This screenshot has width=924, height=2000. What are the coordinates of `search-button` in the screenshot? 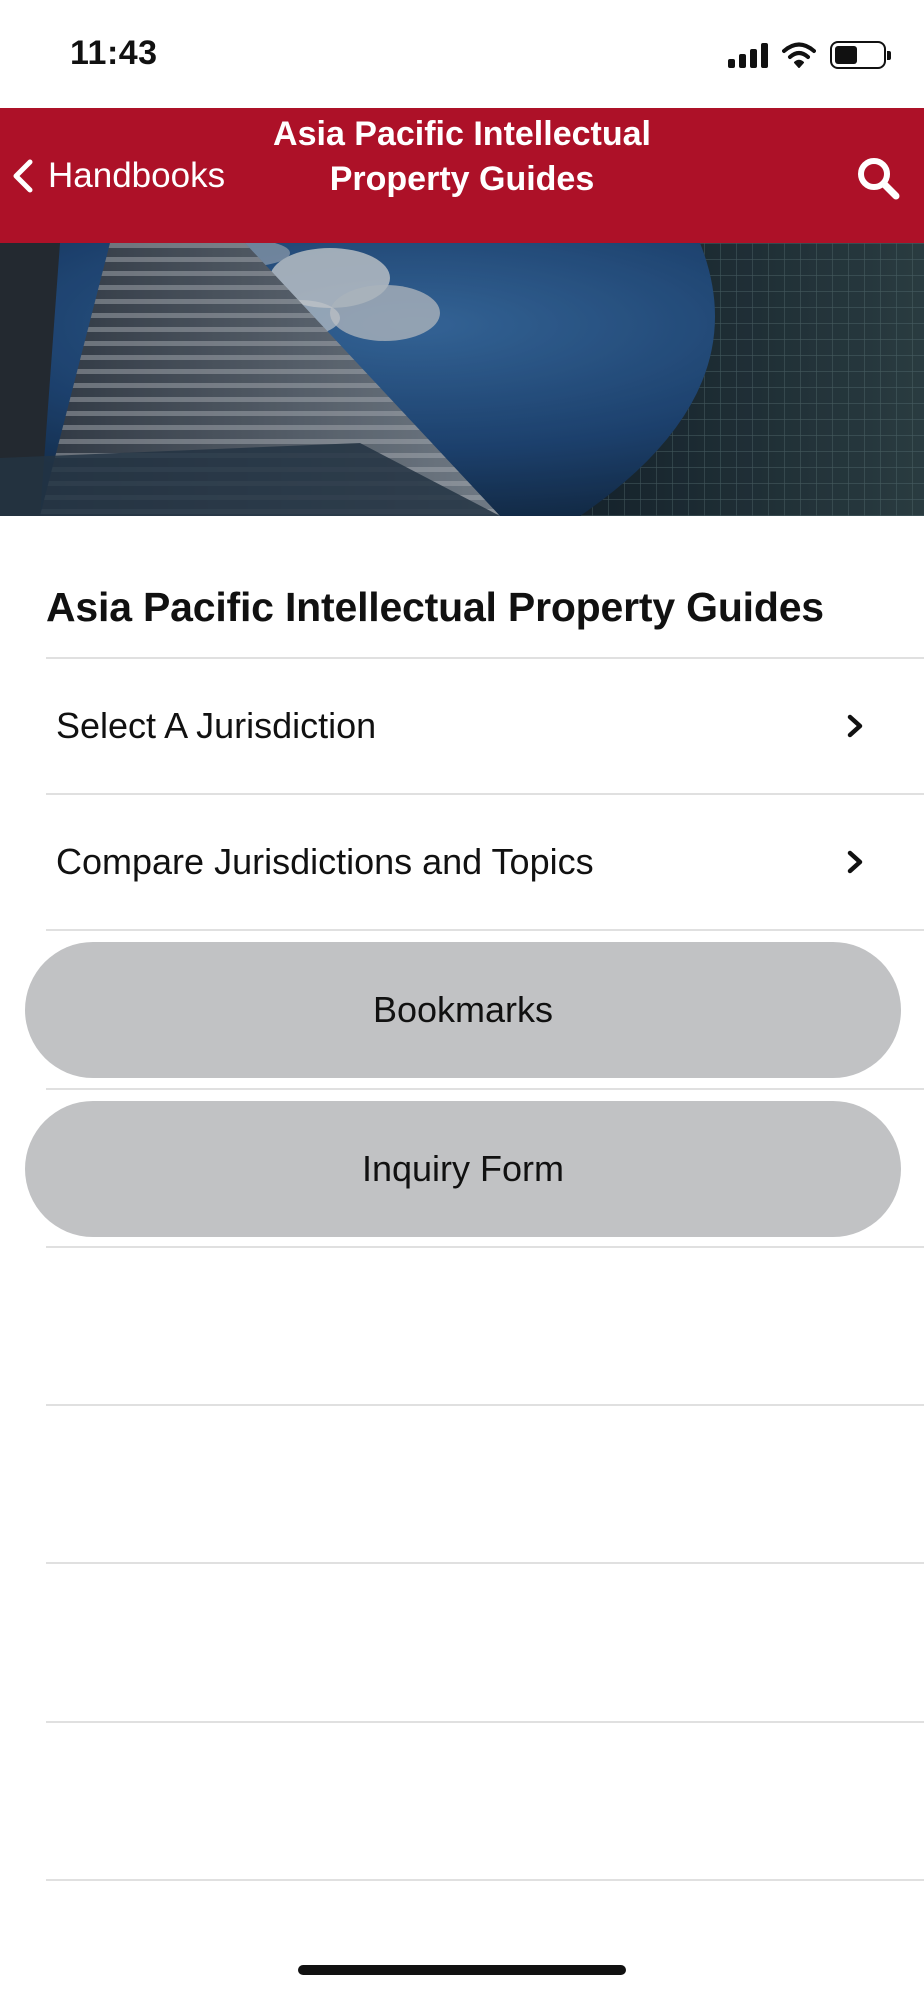 It's located at (878, 178).